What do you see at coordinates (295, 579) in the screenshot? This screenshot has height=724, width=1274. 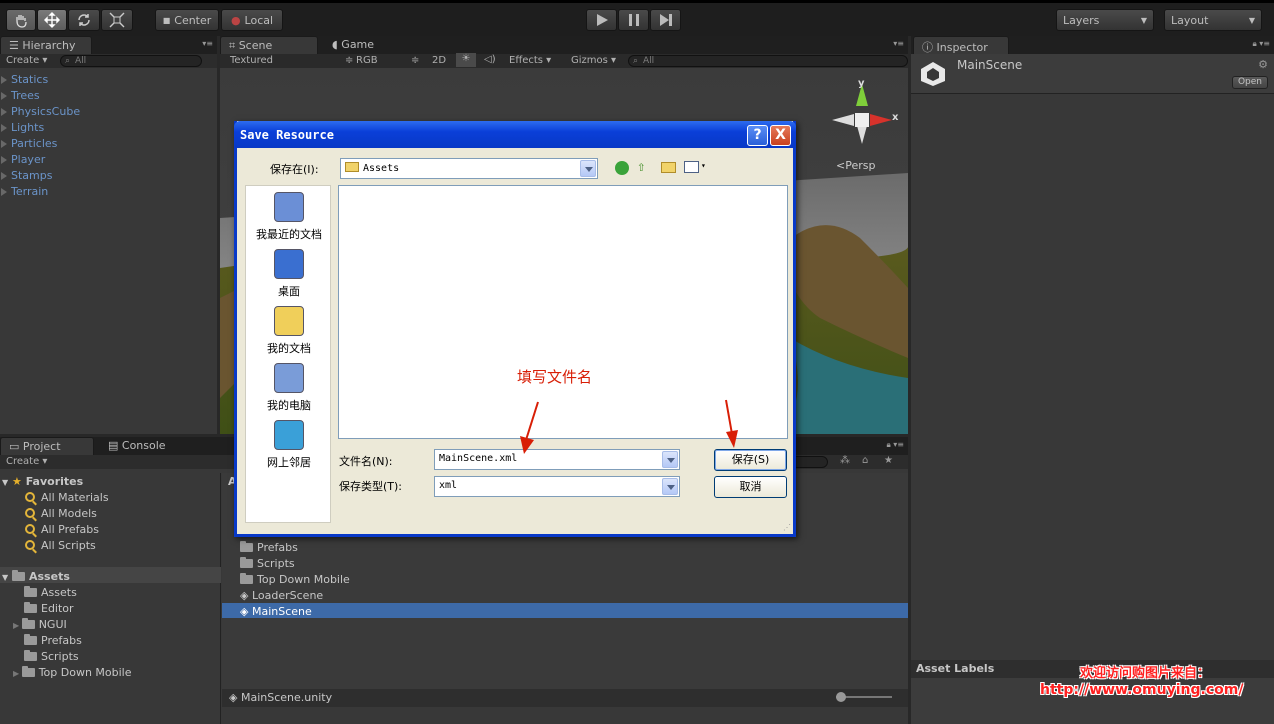 I see `file-item: Top Down Mobile` at bounding box center [295, 579].